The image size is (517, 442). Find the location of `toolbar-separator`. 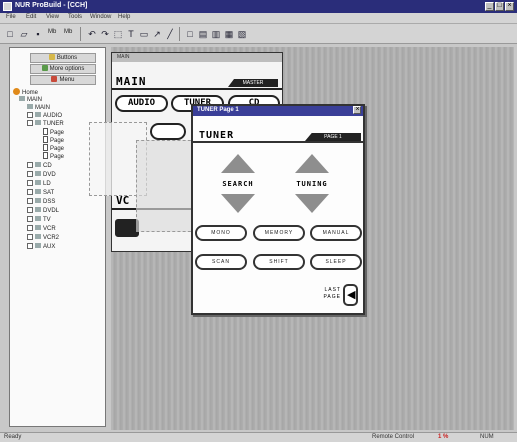

toolbar-separator is located at coordinates (179, 34).